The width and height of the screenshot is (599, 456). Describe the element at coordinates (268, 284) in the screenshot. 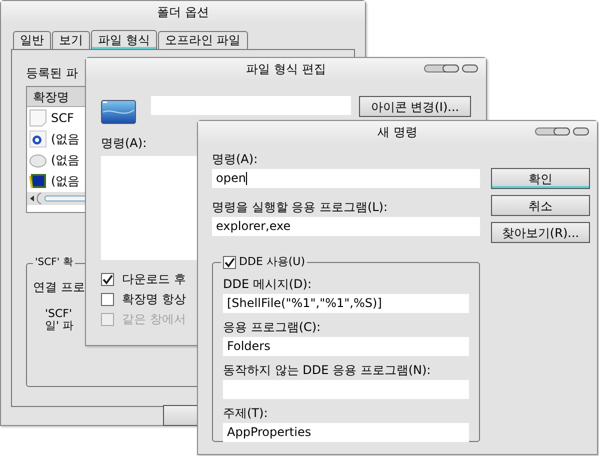

I see `field-label: DDE 메시지(D):` at that location.